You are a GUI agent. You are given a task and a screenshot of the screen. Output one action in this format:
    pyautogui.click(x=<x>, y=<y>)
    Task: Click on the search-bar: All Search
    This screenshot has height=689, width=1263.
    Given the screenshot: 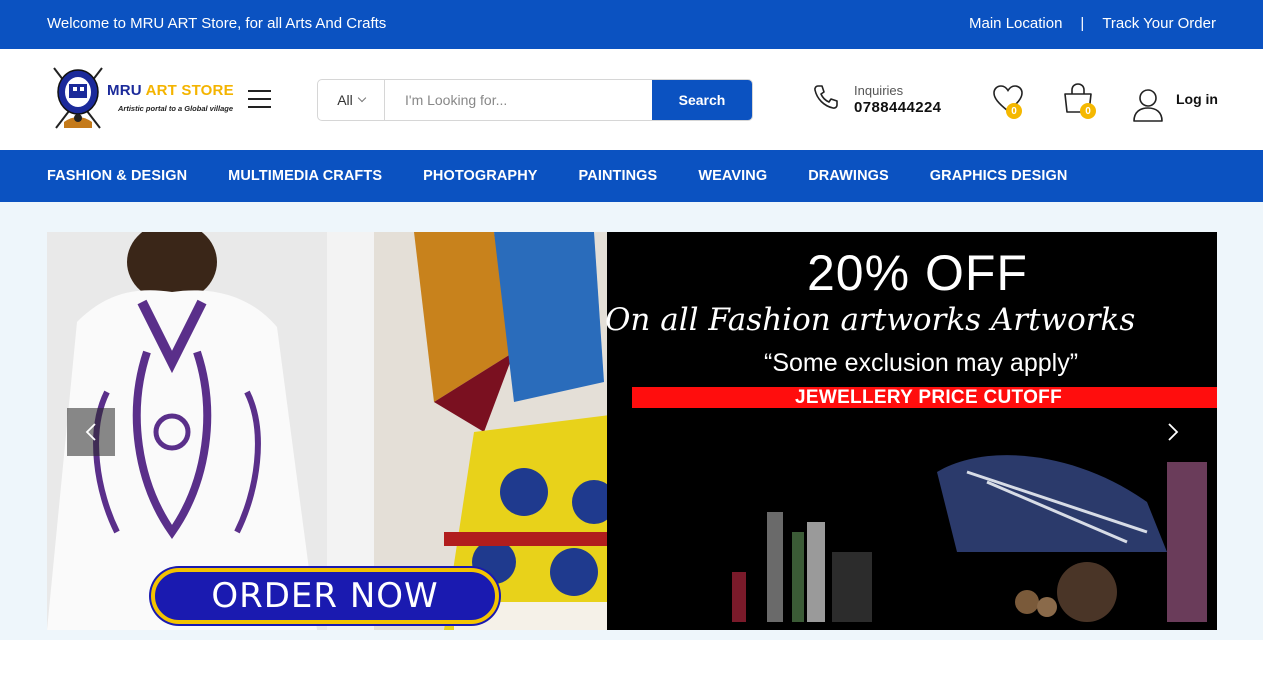 What is the action you would take?
    pyautogui.click(x=535, y=100)
    